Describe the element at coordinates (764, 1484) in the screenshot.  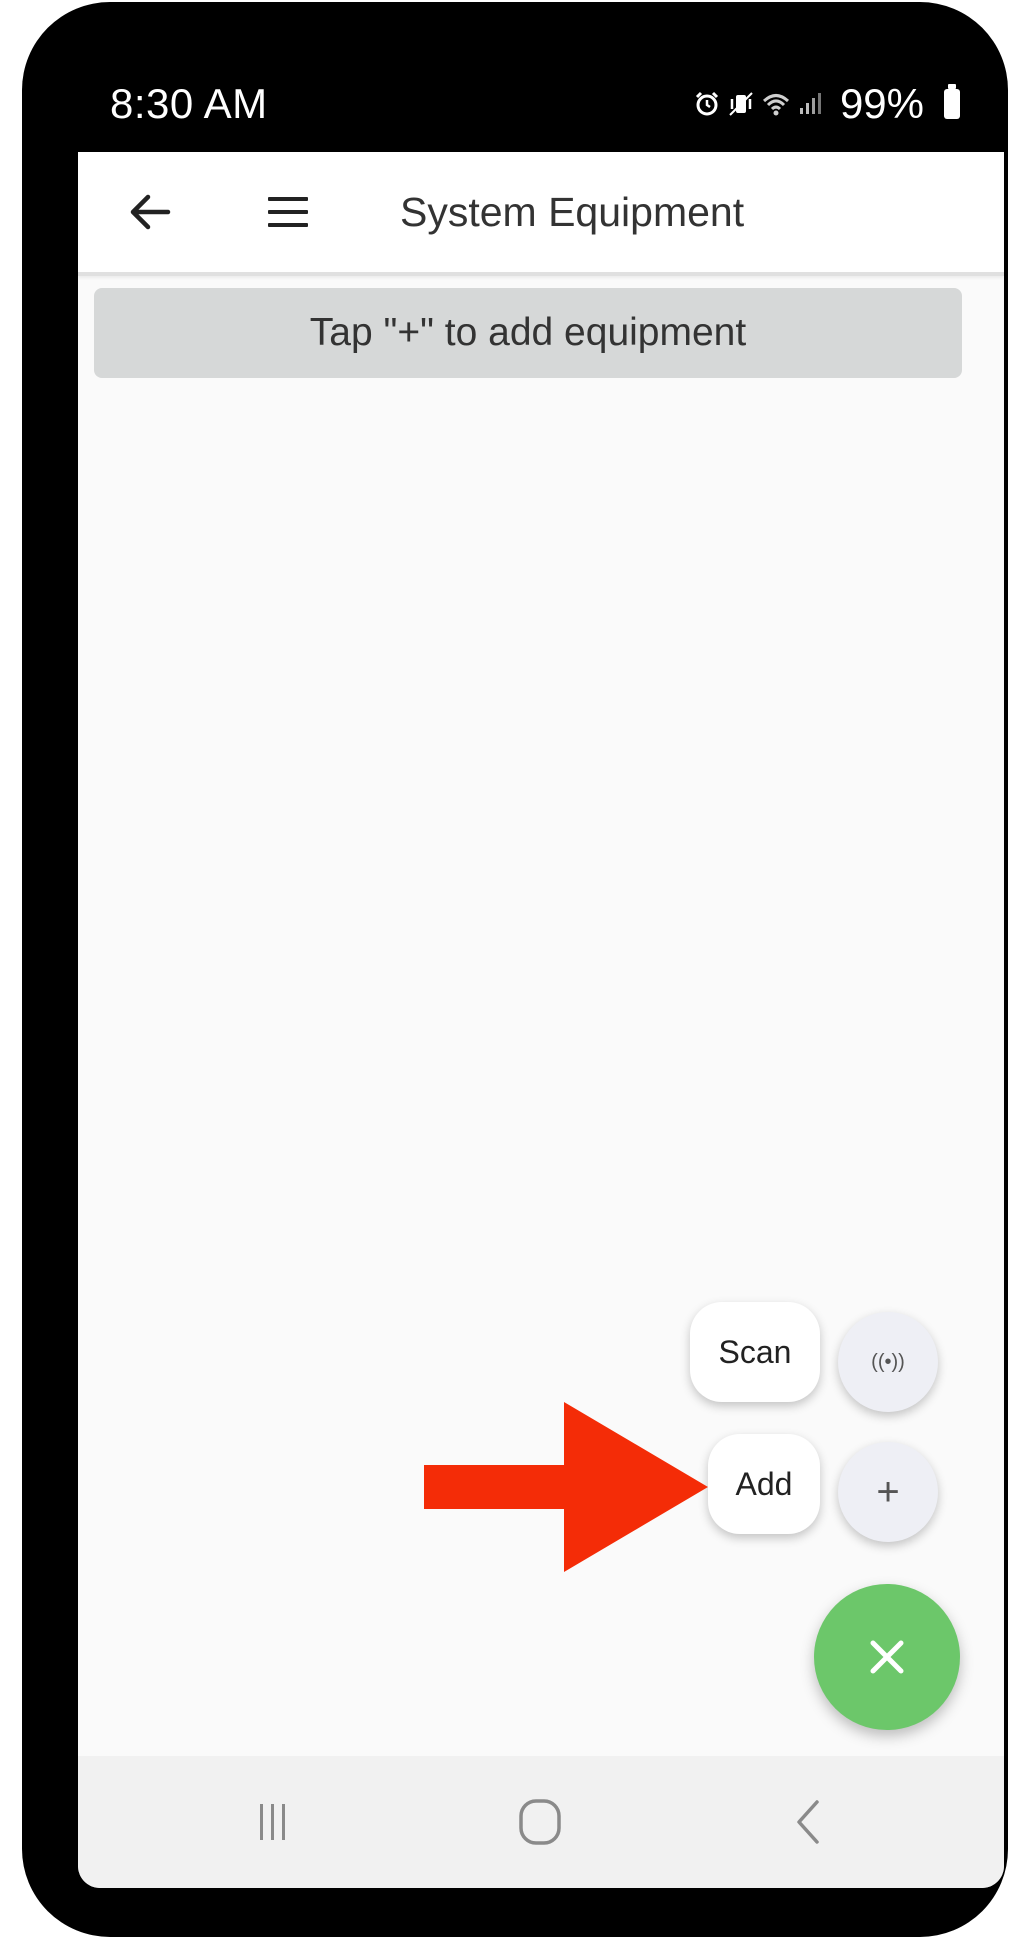
I see `add-label-button: Add` at that location.